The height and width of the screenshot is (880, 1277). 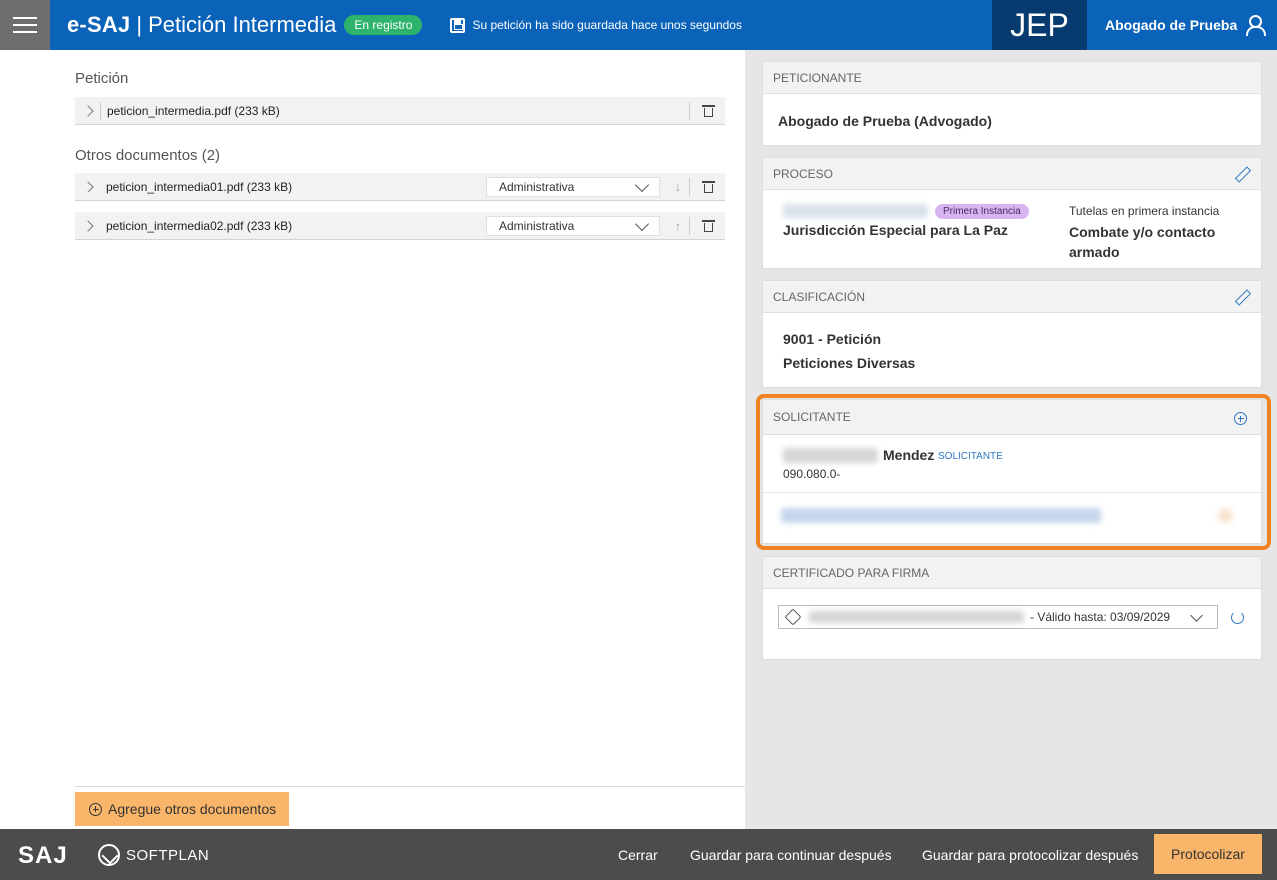 I want to click on solicitante-surname: Mendez, so click(x=909, y=455).